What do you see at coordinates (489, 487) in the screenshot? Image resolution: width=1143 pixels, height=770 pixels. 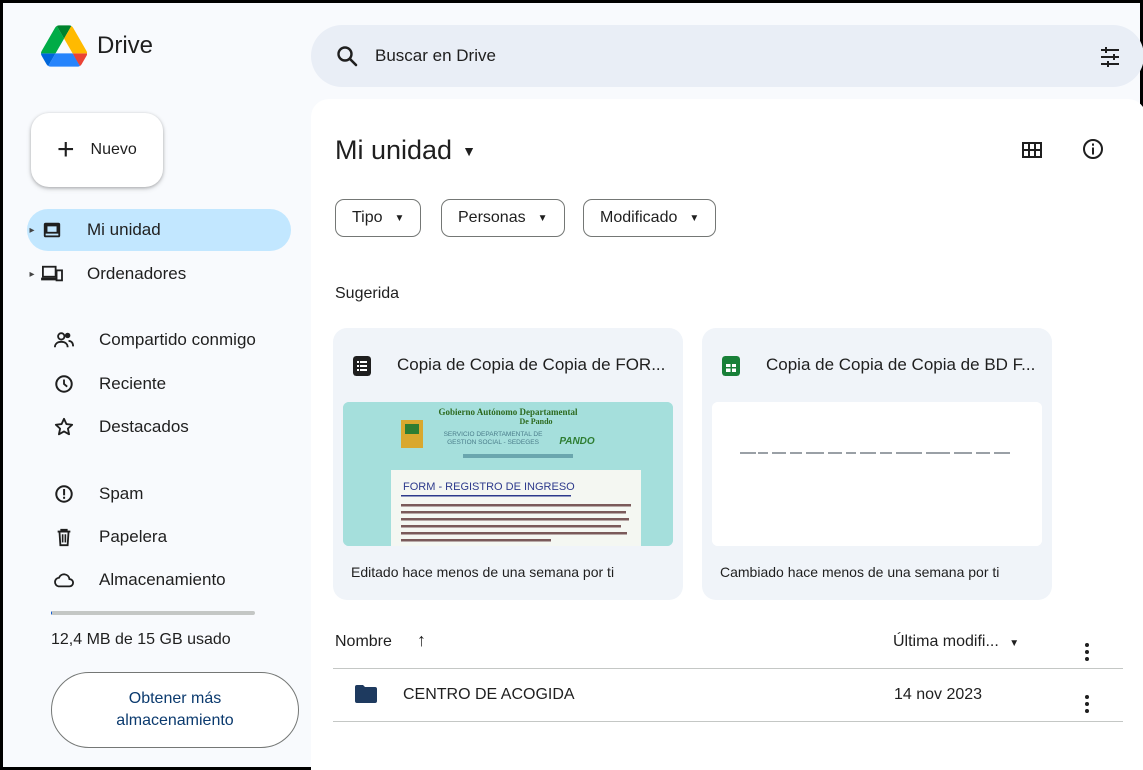 I see `preview-form-title: FORM - REGISTRO DE INGRESO` at bounding box center [489, 487].